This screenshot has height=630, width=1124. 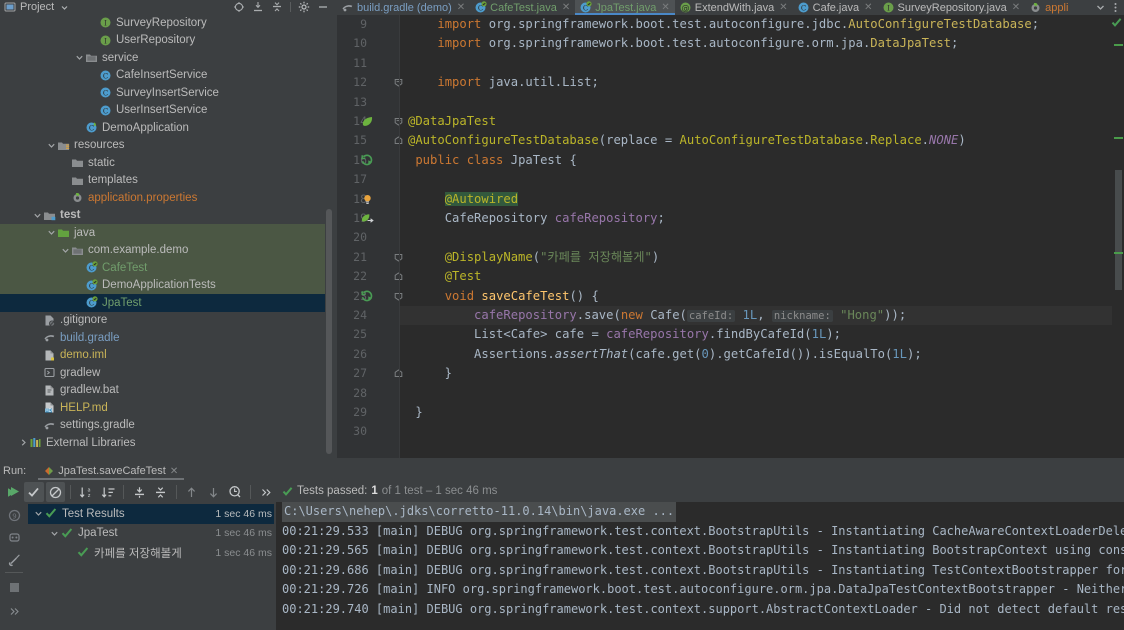 What do you see at coordinates (162, 356) in the screenshot?
I see `tree-item: demo.iml` at bounding box center [162, 356].